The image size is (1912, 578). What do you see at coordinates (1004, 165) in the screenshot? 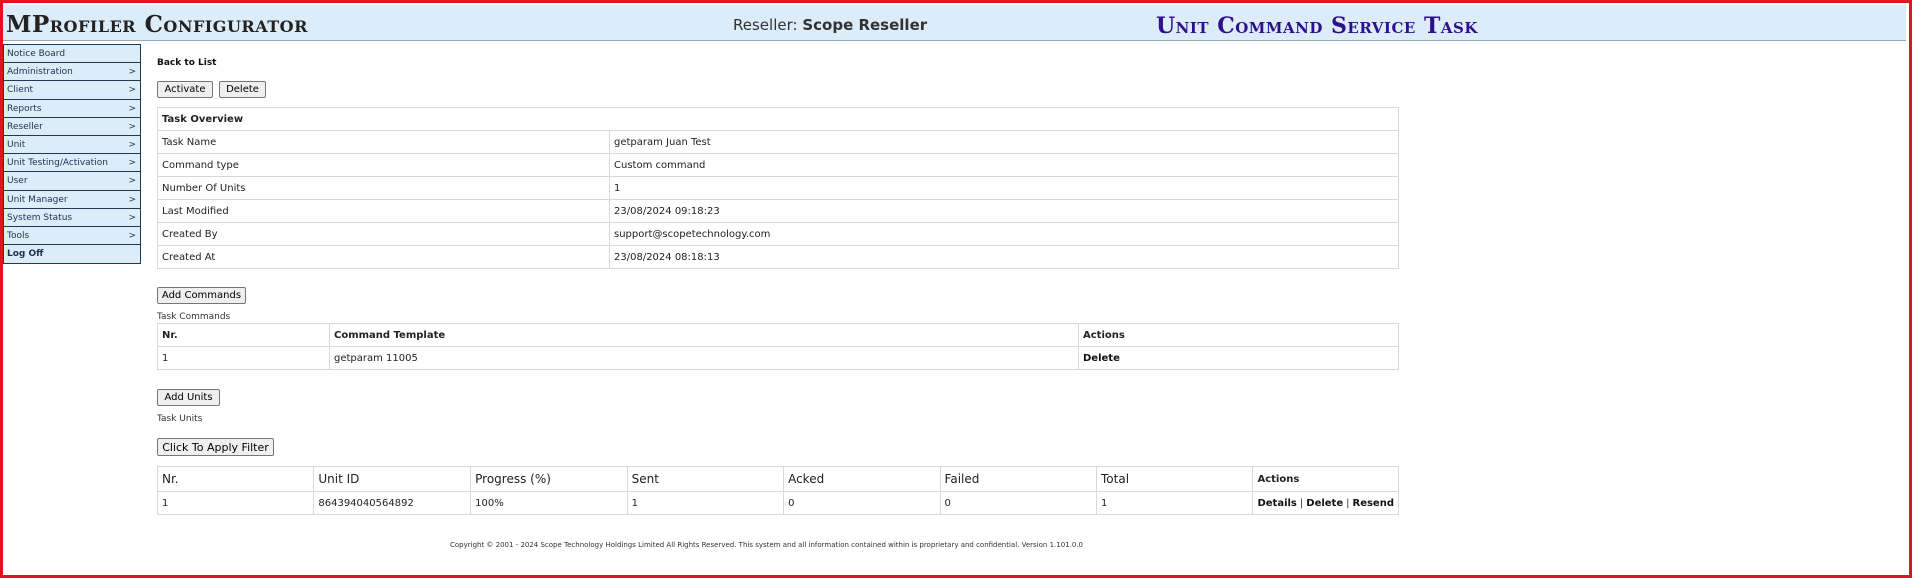
I see `overview-value: Custom command` at bounding box center [1004, 165].